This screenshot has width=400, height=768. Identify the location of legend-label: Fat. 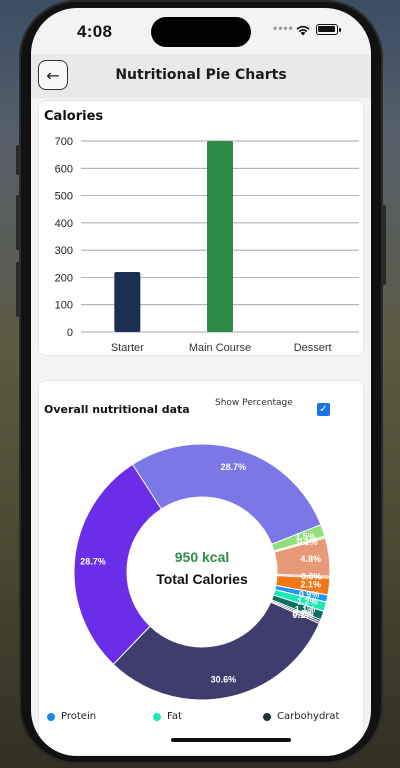
(174, 716).